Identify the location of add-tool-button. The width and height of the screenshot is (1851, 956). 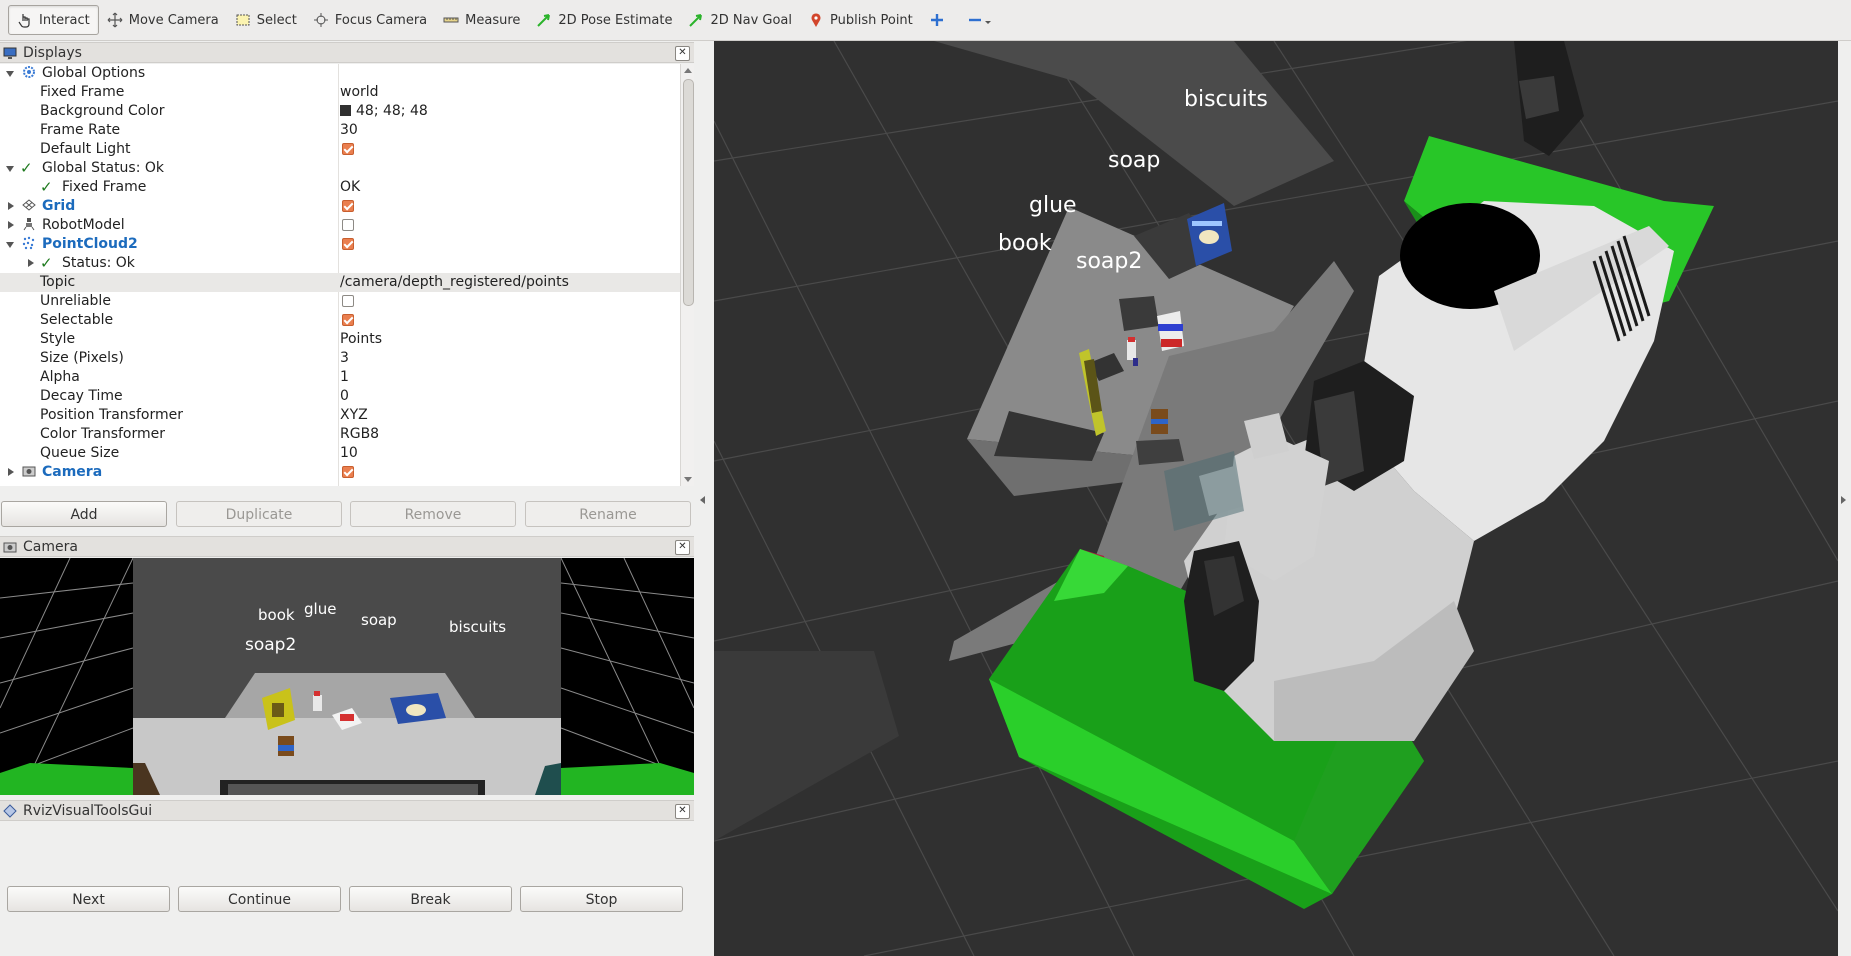
(940, 20).